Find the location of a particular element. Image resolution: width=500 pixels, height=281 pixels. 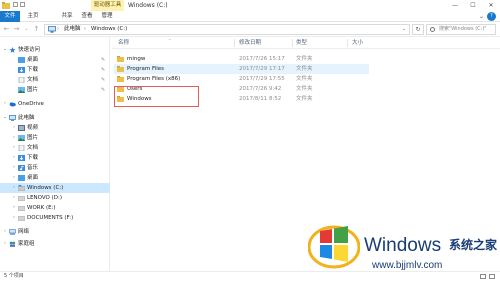

search-box: 搜索"Windows (C:)" is located at coordinates (461, 29).